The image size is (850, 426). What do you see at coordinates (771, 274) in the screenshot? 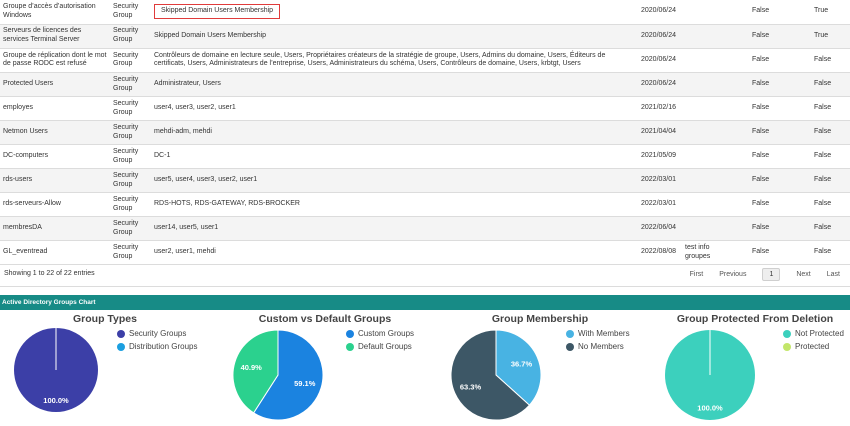
I see `current-page-button: 1` at bounding box center [771, 274].